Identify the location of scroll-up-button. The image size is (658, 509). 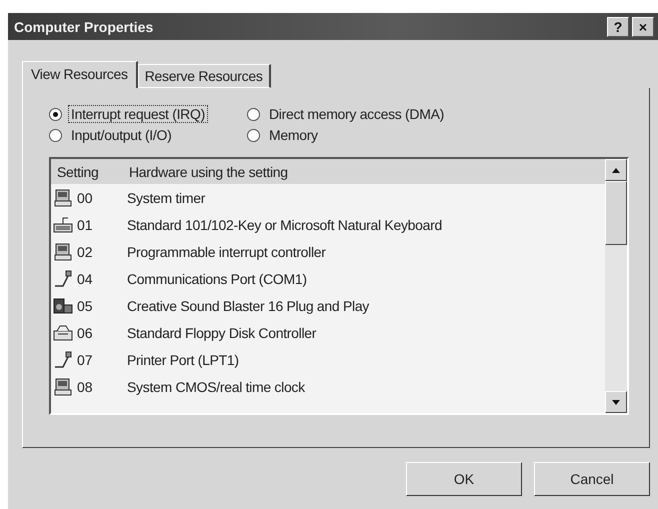
(616, 170).